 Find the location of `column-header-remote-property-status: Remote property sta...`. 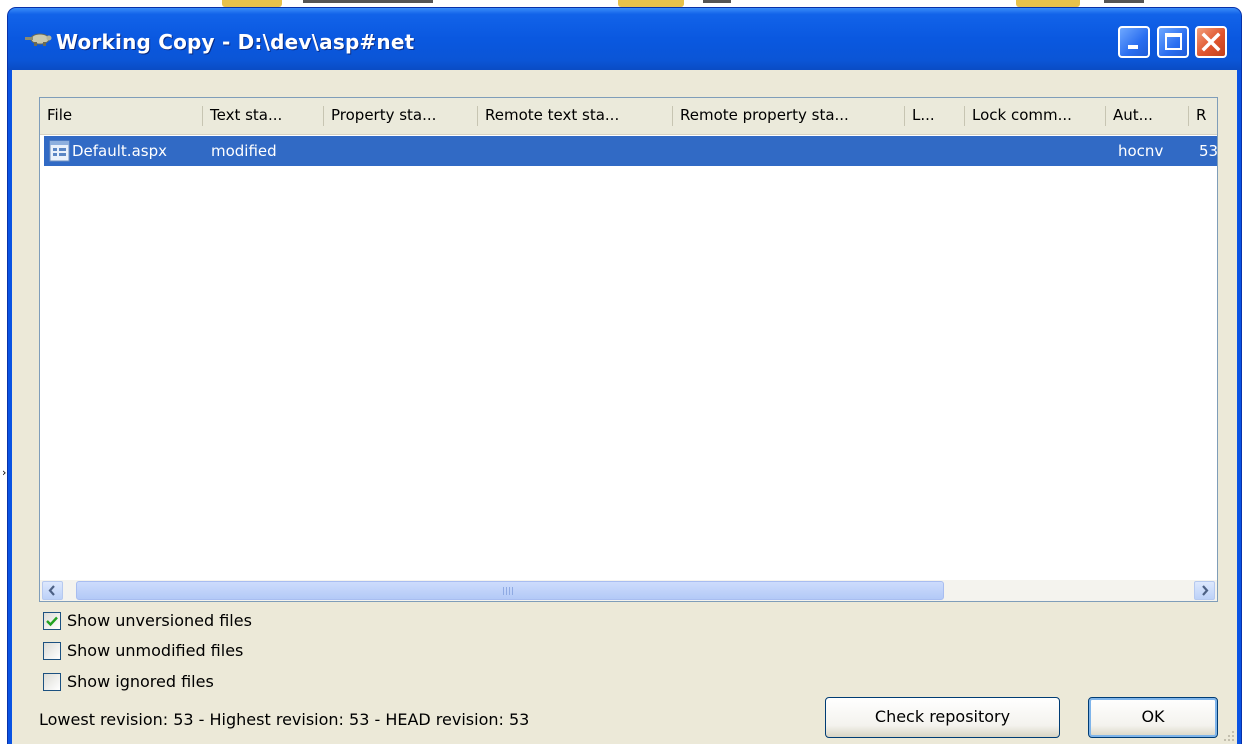

column-header-remote-property-status: Remote property sta... is located at coordinates (789, 115).